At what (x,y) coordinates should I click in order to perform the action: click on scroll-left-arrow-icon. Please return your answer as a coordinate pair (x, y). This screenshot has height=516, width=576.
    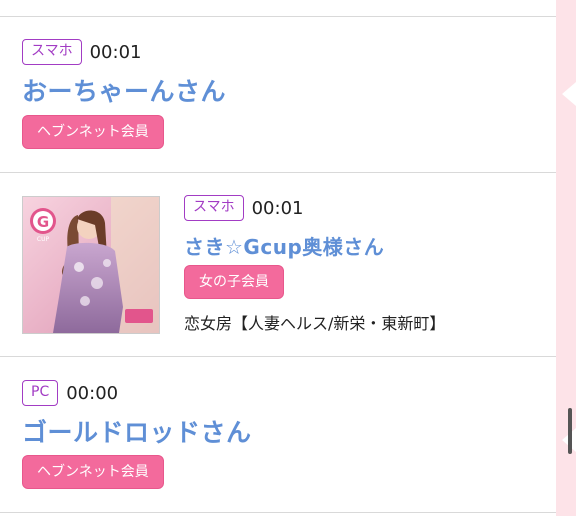
    Looking at the image, I should click on (569, 94).